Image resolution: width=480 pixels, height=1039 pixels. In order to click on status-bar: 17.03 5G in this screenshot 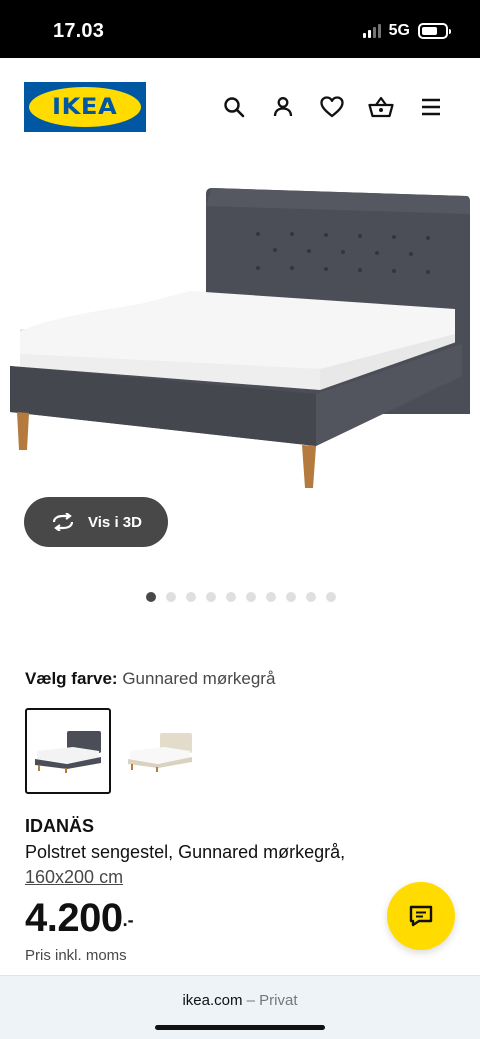, I will do `click(240, 29)`.